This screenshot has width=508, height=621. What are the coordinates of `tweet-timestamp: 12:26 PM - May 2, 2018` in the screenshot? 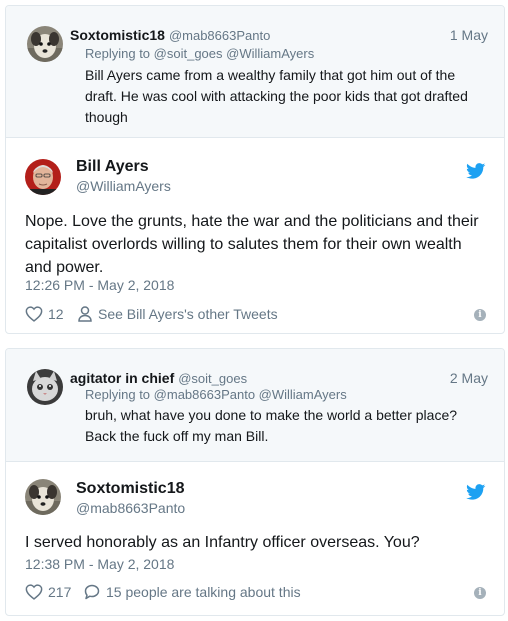 It's located at (99, 285).